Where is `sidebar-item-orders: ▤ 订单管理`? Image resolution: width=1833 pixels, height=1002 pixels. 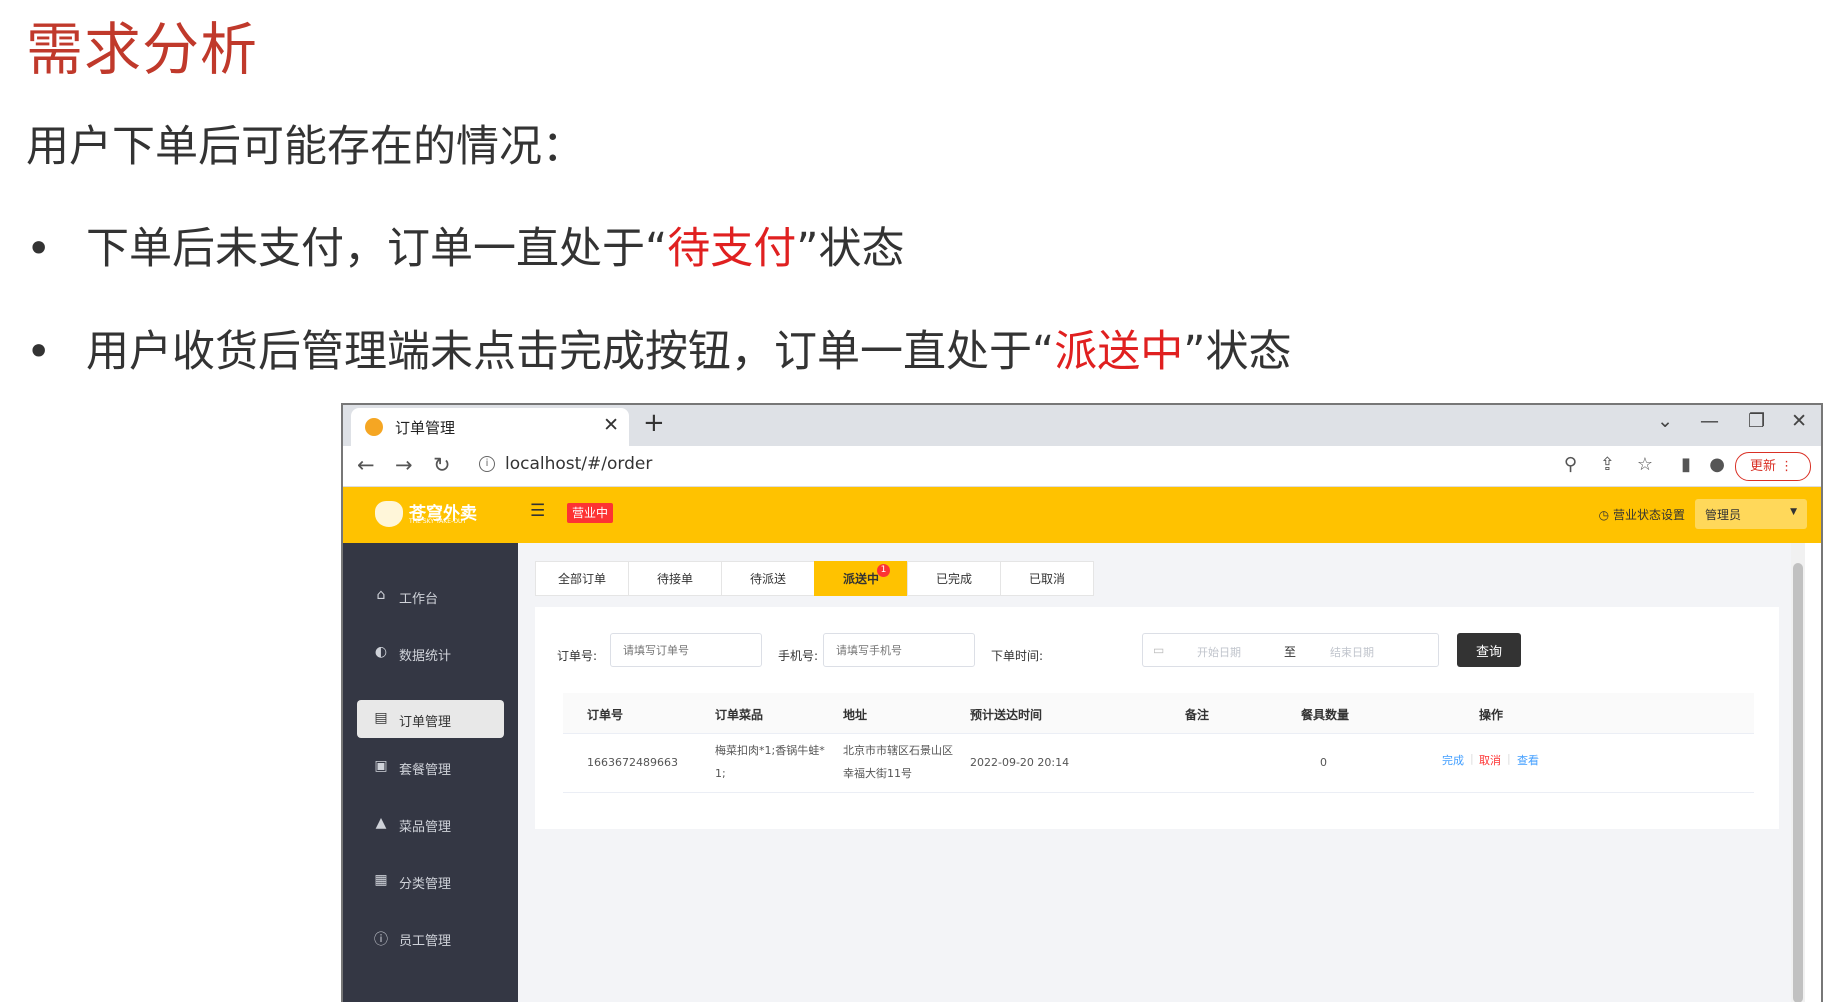 sidebar-item-orders: ▤ 订单管理 is located at coordinates (430, 719).